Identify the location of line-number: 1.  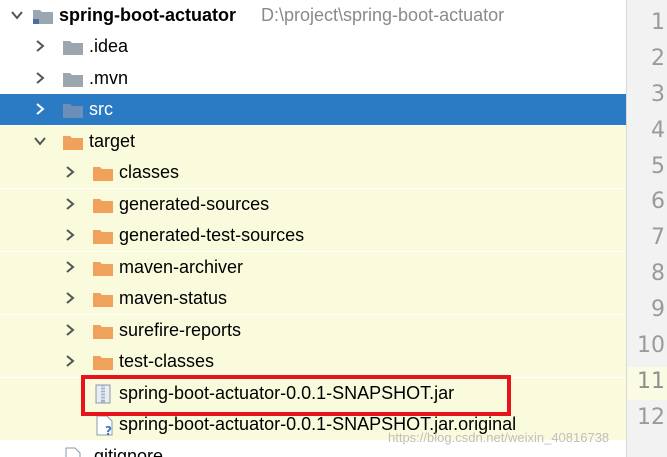
(658, 22).